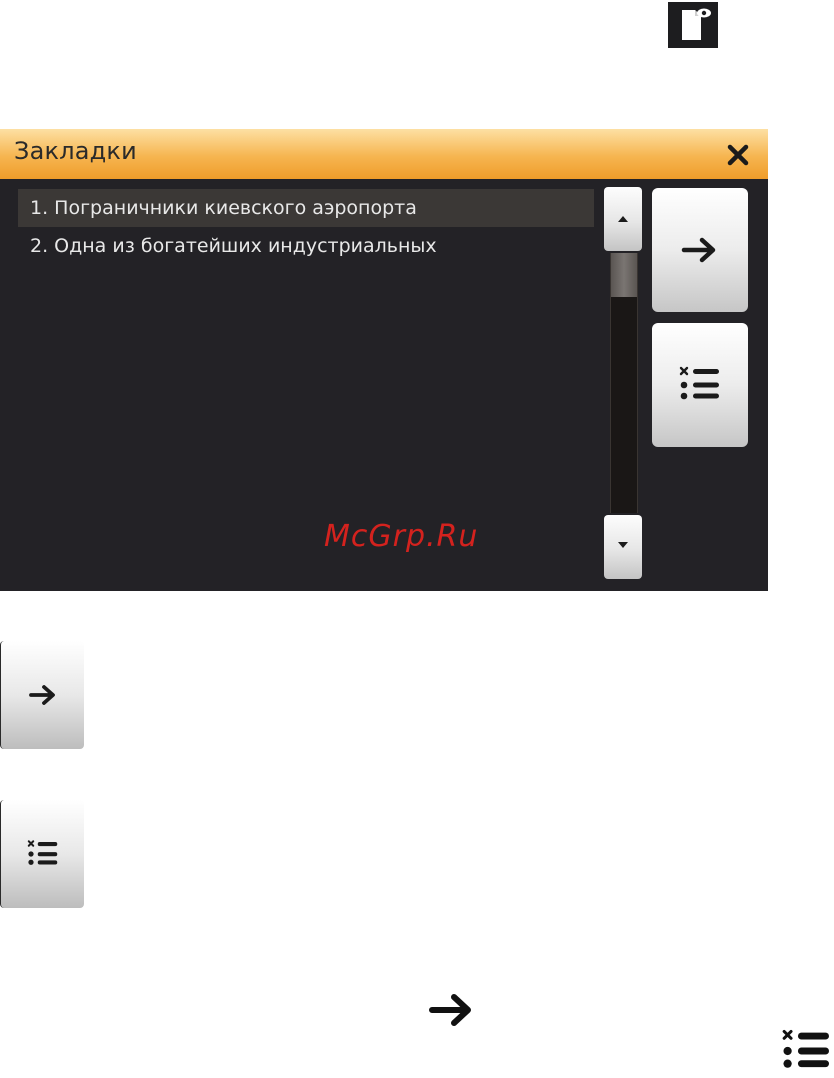 The image size is (834, 1078). What do you see at coordinates (738, 155) in the screenshot?
I see `close-icon` at bounding box center [738, 155].